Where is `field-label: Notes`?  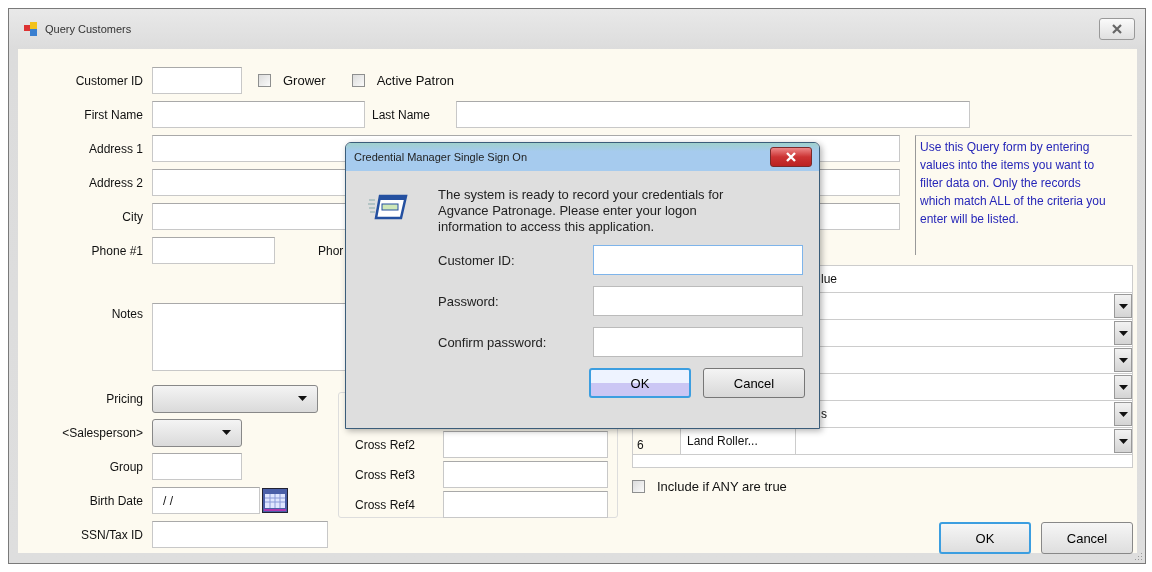
field-label: Notes is located at coordinates (126, 314).